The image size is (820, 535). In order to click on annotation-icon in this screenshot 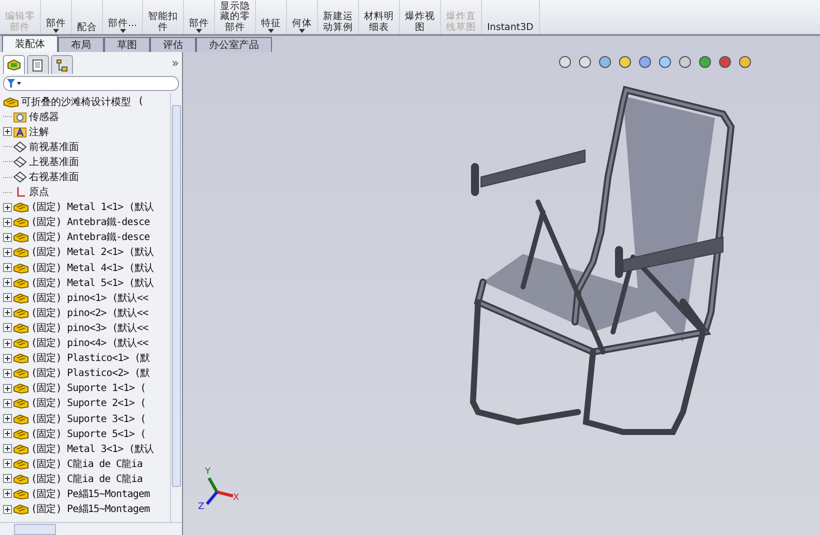, I will do `click(20, 132)`.